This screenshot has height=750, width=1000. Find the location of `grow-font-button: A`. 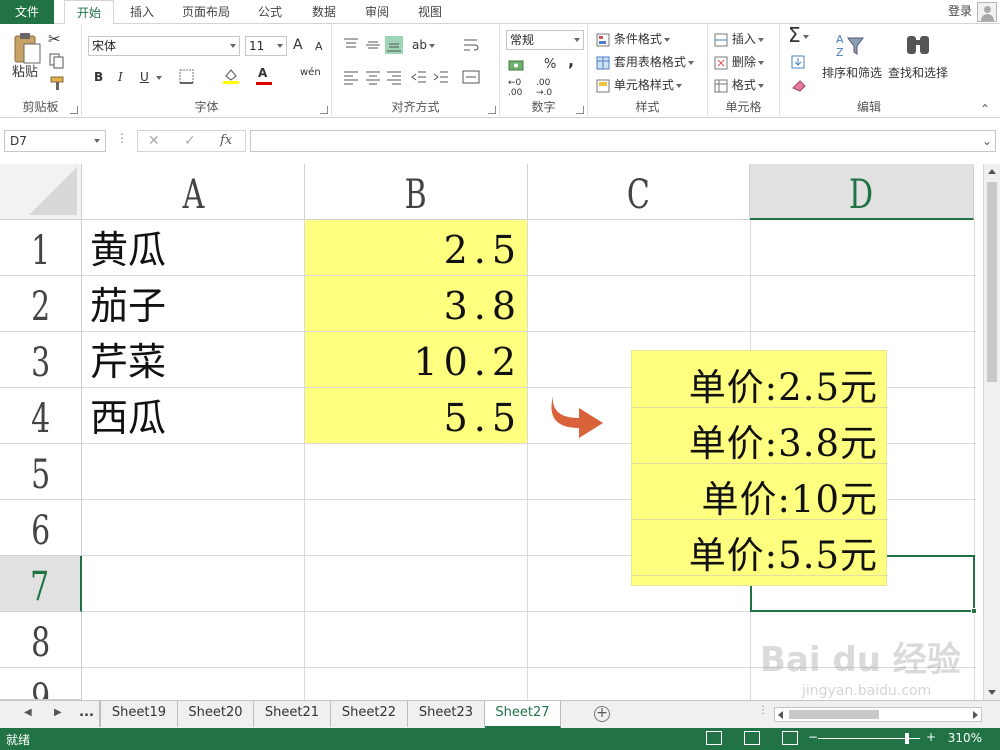

grow-font-button: A is located at coordinates (298, 45).